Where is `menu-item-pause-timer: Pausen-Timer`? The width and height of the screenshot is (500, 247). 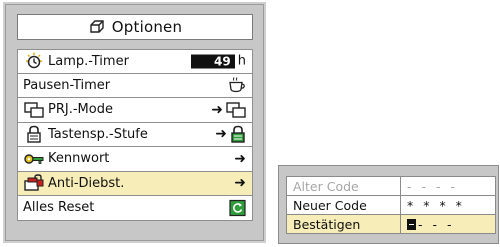 menu-item-pause-timer: Pausen-Timer is located at coordinates (135, 85).